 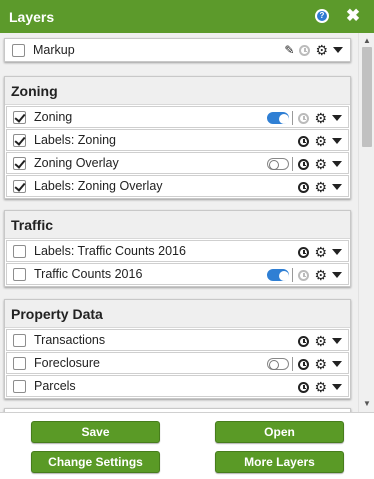 What do you see at coordinates (177, 386) in the screenshot?
I see `layer-row: Parcels ⚙` at bounding box center [177, 386].